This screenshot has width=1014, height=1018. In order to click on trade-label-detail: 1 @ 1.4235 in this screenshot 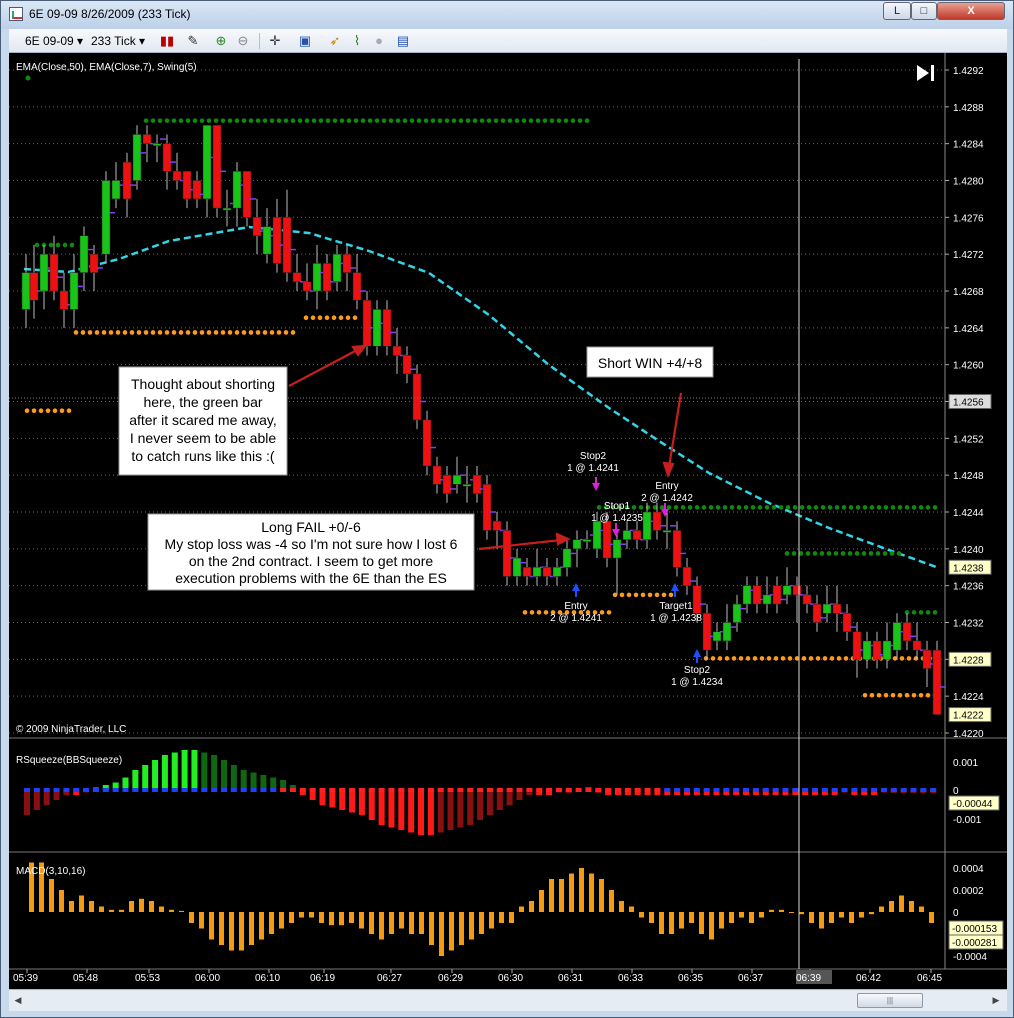, I will do `click(617, 518)`.